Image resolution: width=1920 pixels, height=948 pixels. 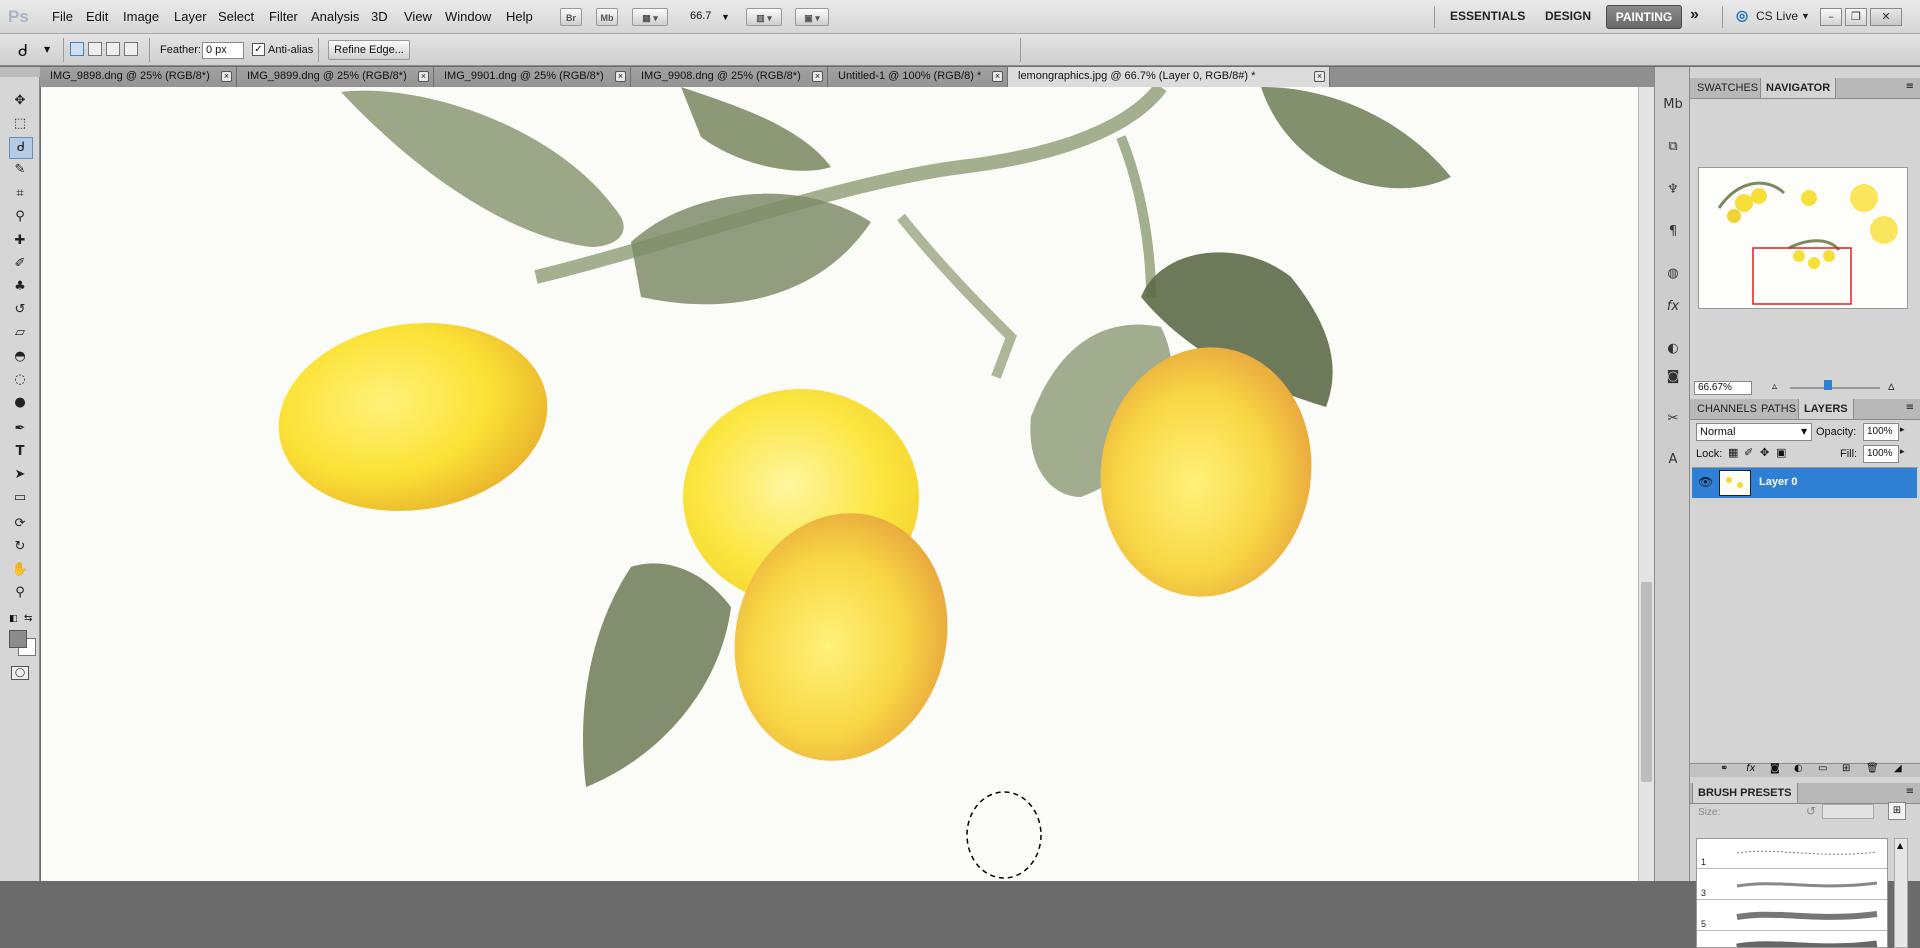 What do you see at coordinates (1724, 768) in the screenshot?
I see `link-layers-icon: ⚭` at bounding box center [1724, 768].